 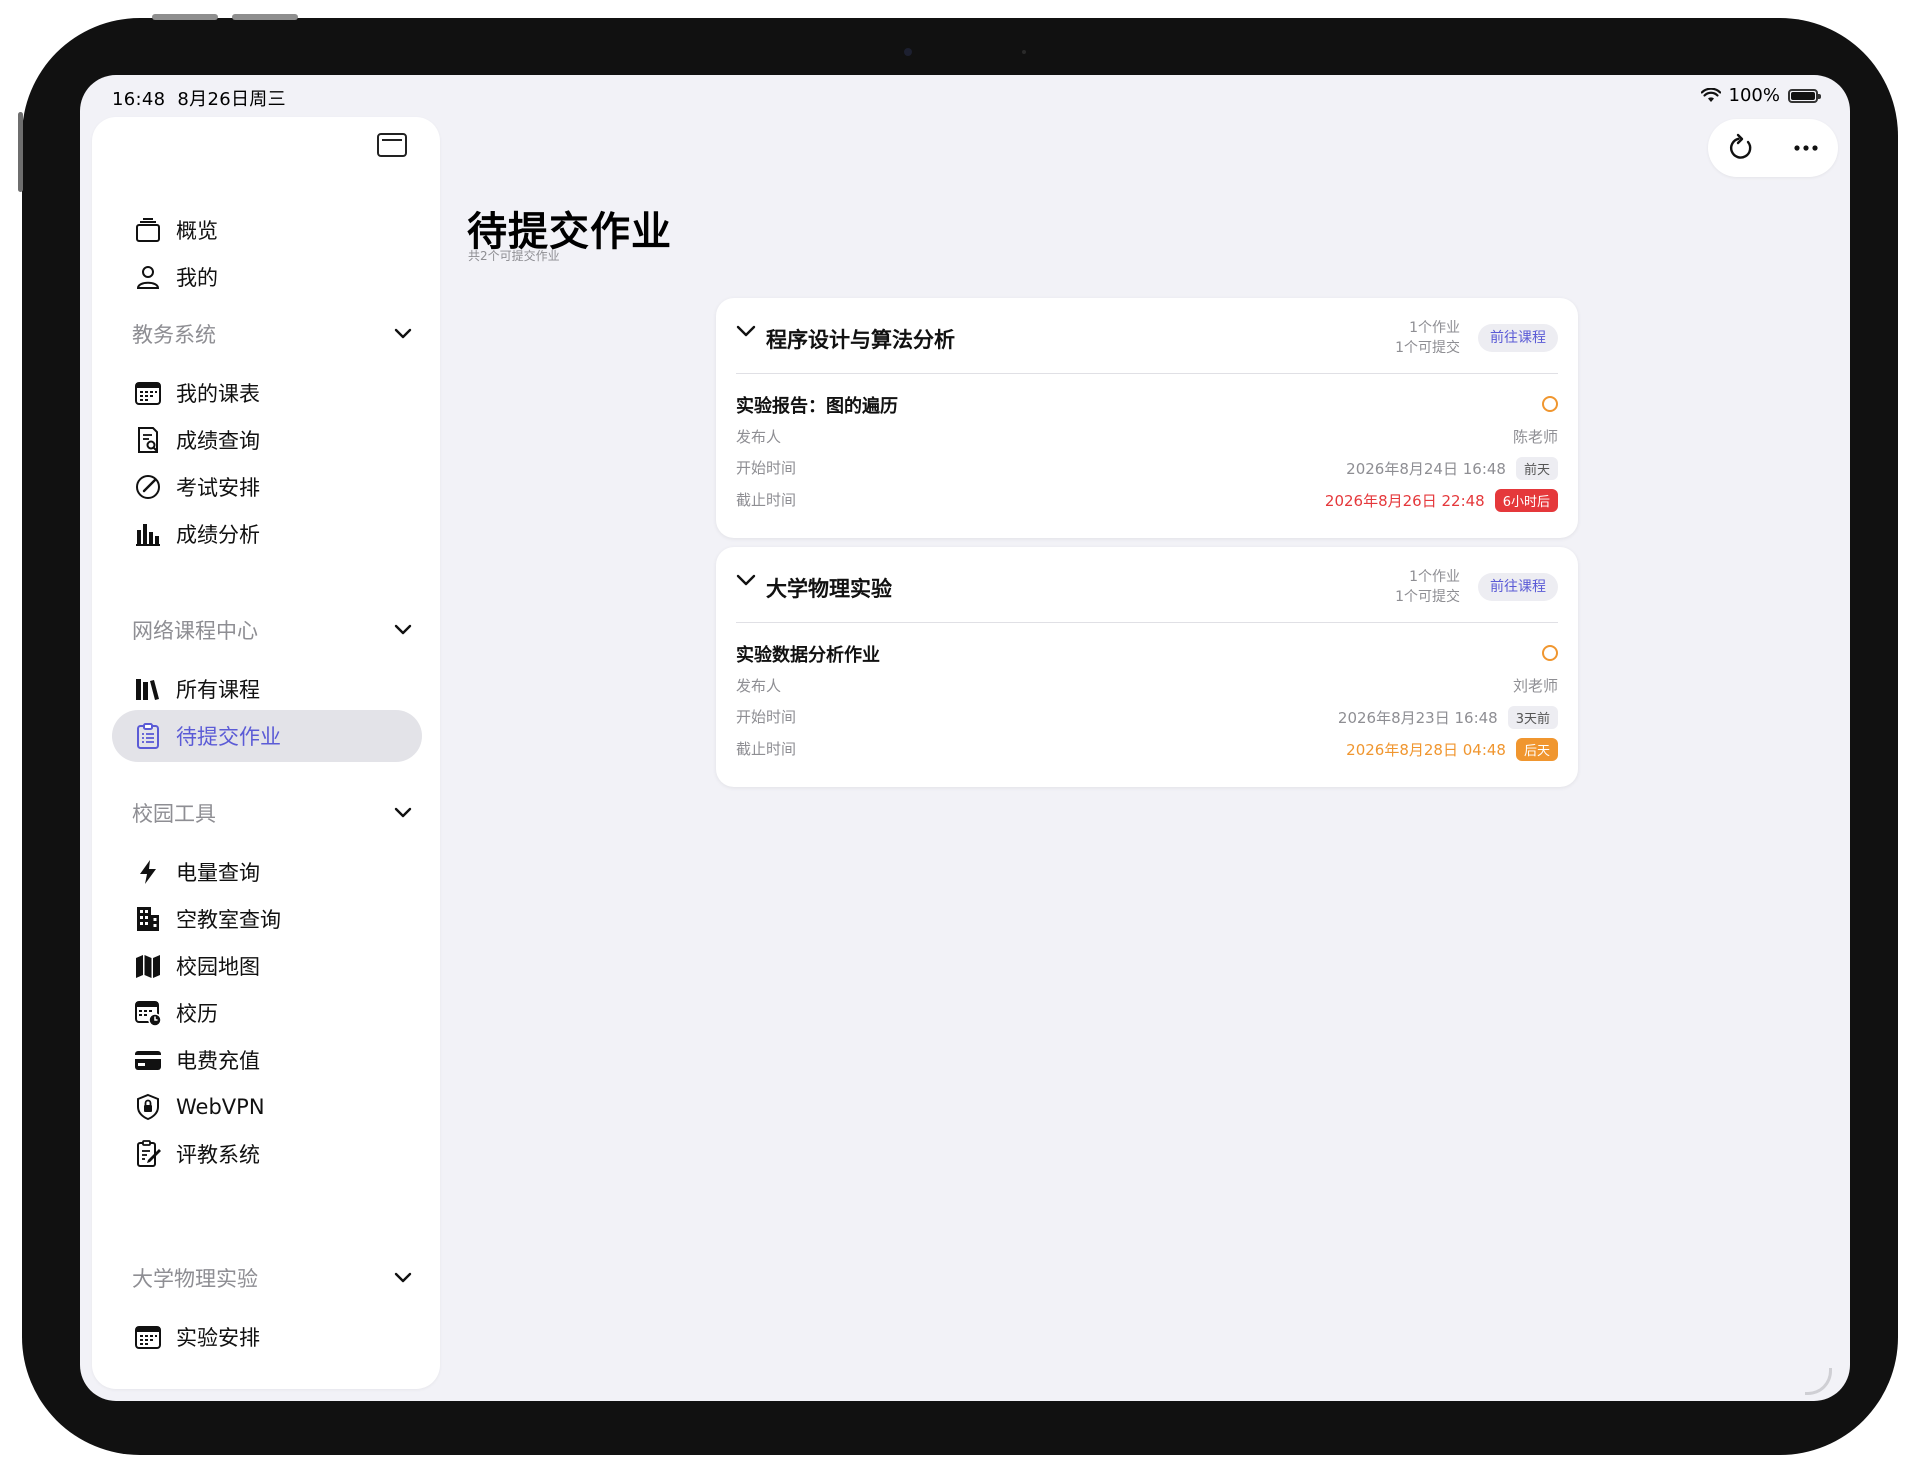 What do you see at coordinates (148, 1154) in the screenshot?
I see `doc-edit-icon` at bounding box center [148, 1154].